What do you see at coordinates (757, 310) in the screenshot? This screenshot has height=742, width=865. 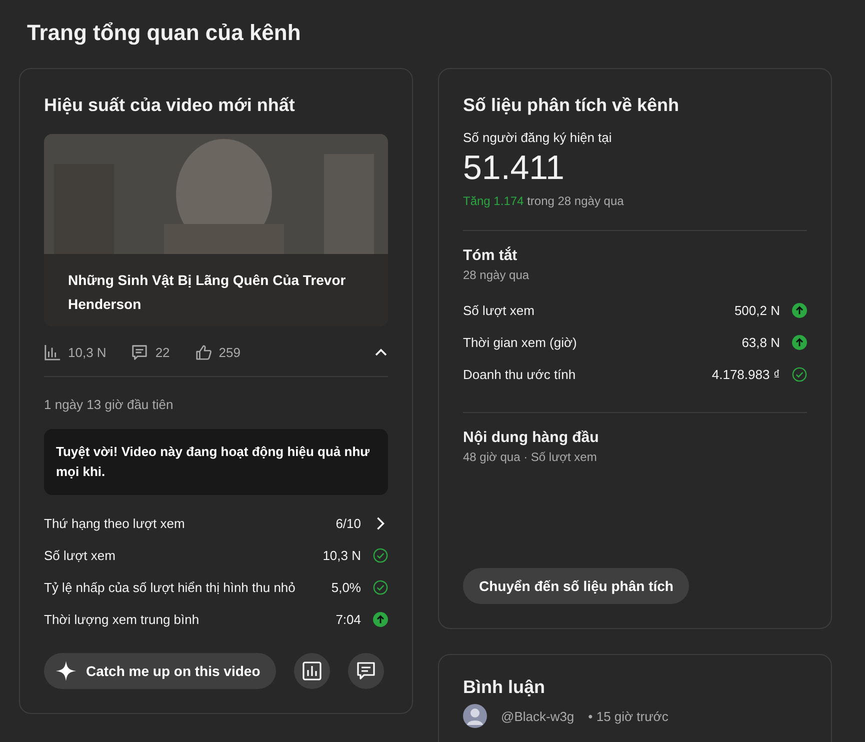 I see `metric-value: 500,2 N` at bounding box center [757, 310].